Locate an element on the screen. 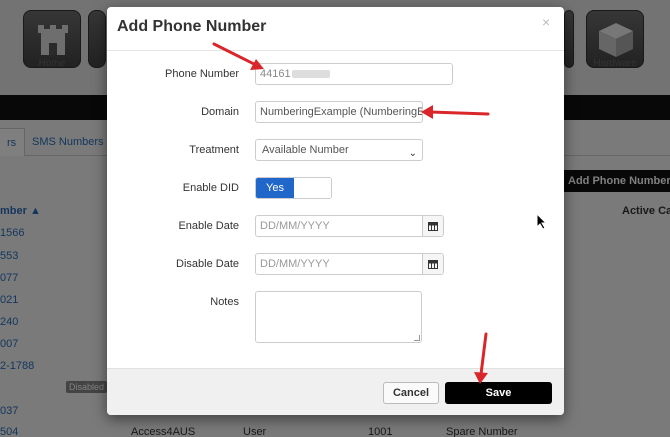 Image resolution: width=670 pixels, height=437 pixels. phone-number-input: 44161 is located at coordinates (354, 74).